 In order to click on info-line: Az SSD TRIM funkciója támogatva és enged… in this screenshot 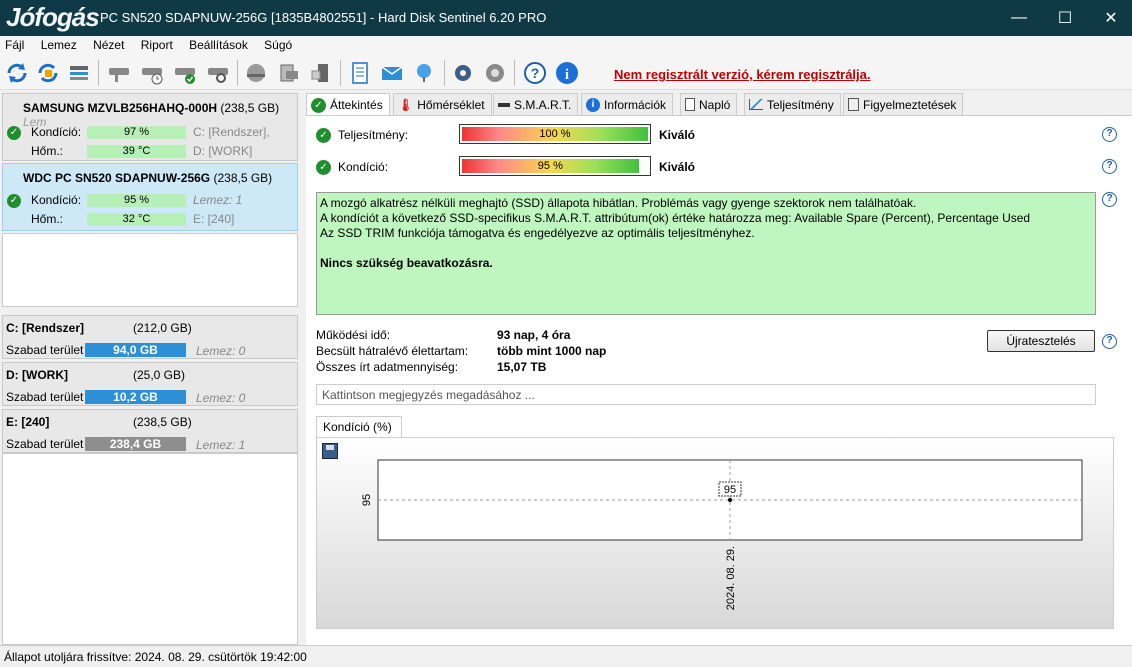, I will do `click(537, 233)`.